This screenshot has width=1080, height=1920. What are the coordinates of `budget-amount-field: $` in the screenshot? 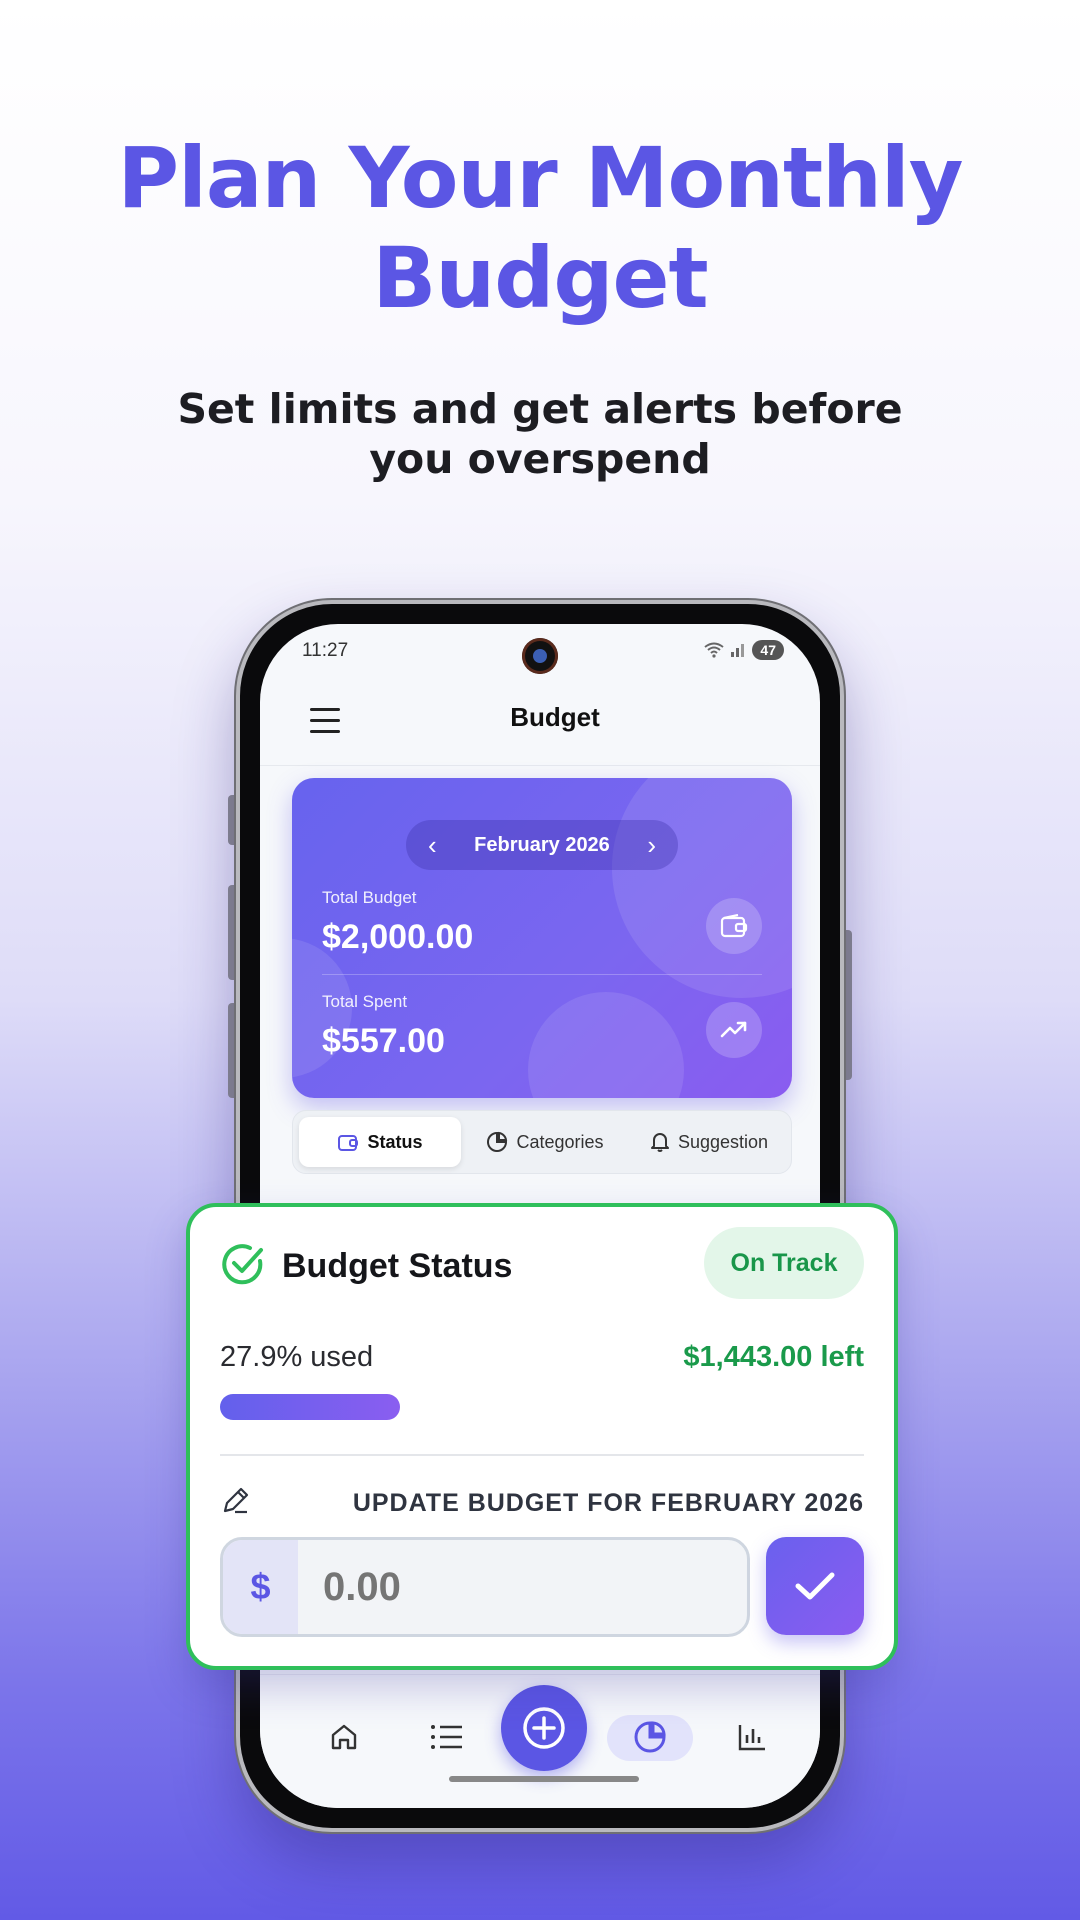 It's located at (485, 1587).